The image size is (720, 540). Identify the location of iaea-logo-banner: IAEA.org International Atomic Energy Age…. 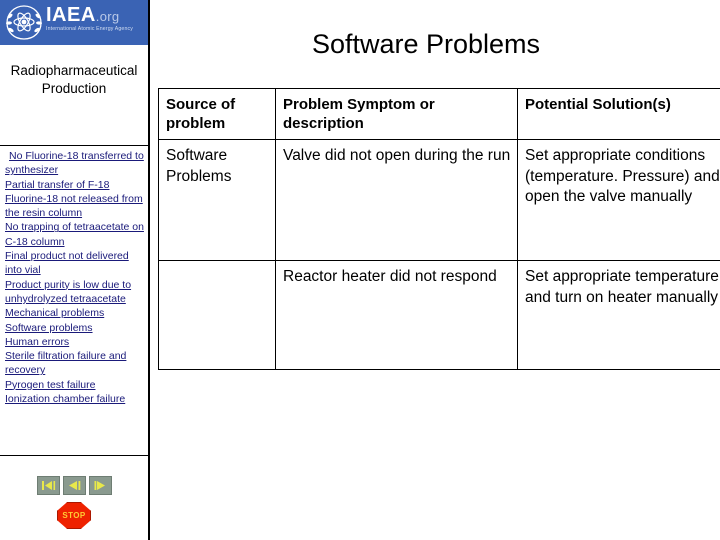
(74, 22).